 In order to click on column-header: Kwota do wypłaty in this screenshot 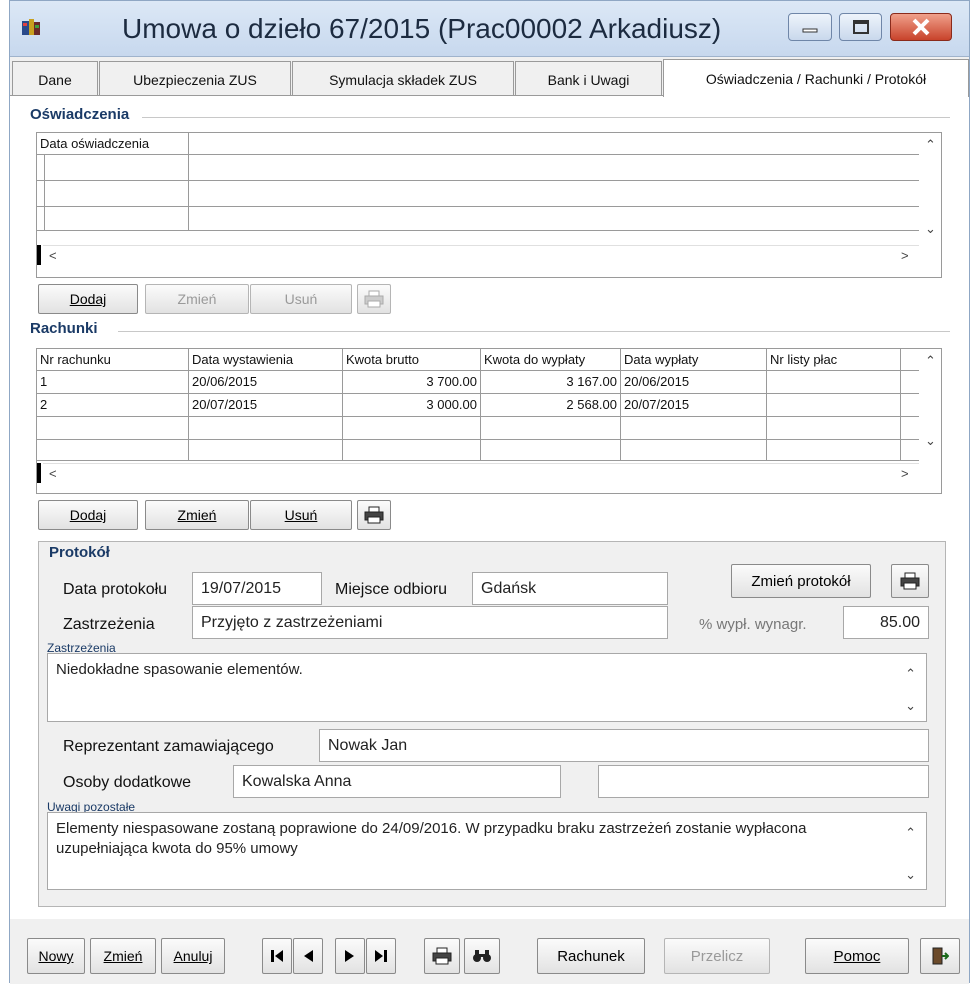, I will do `click(551, 359)`.